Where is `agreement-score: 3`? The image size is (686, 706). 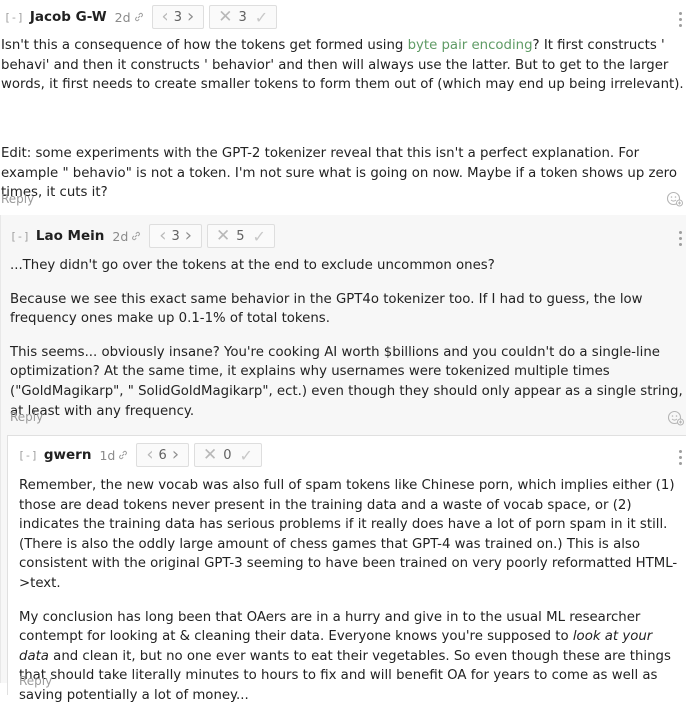
agreement-score: 3 is located at coordinates (242, 17).